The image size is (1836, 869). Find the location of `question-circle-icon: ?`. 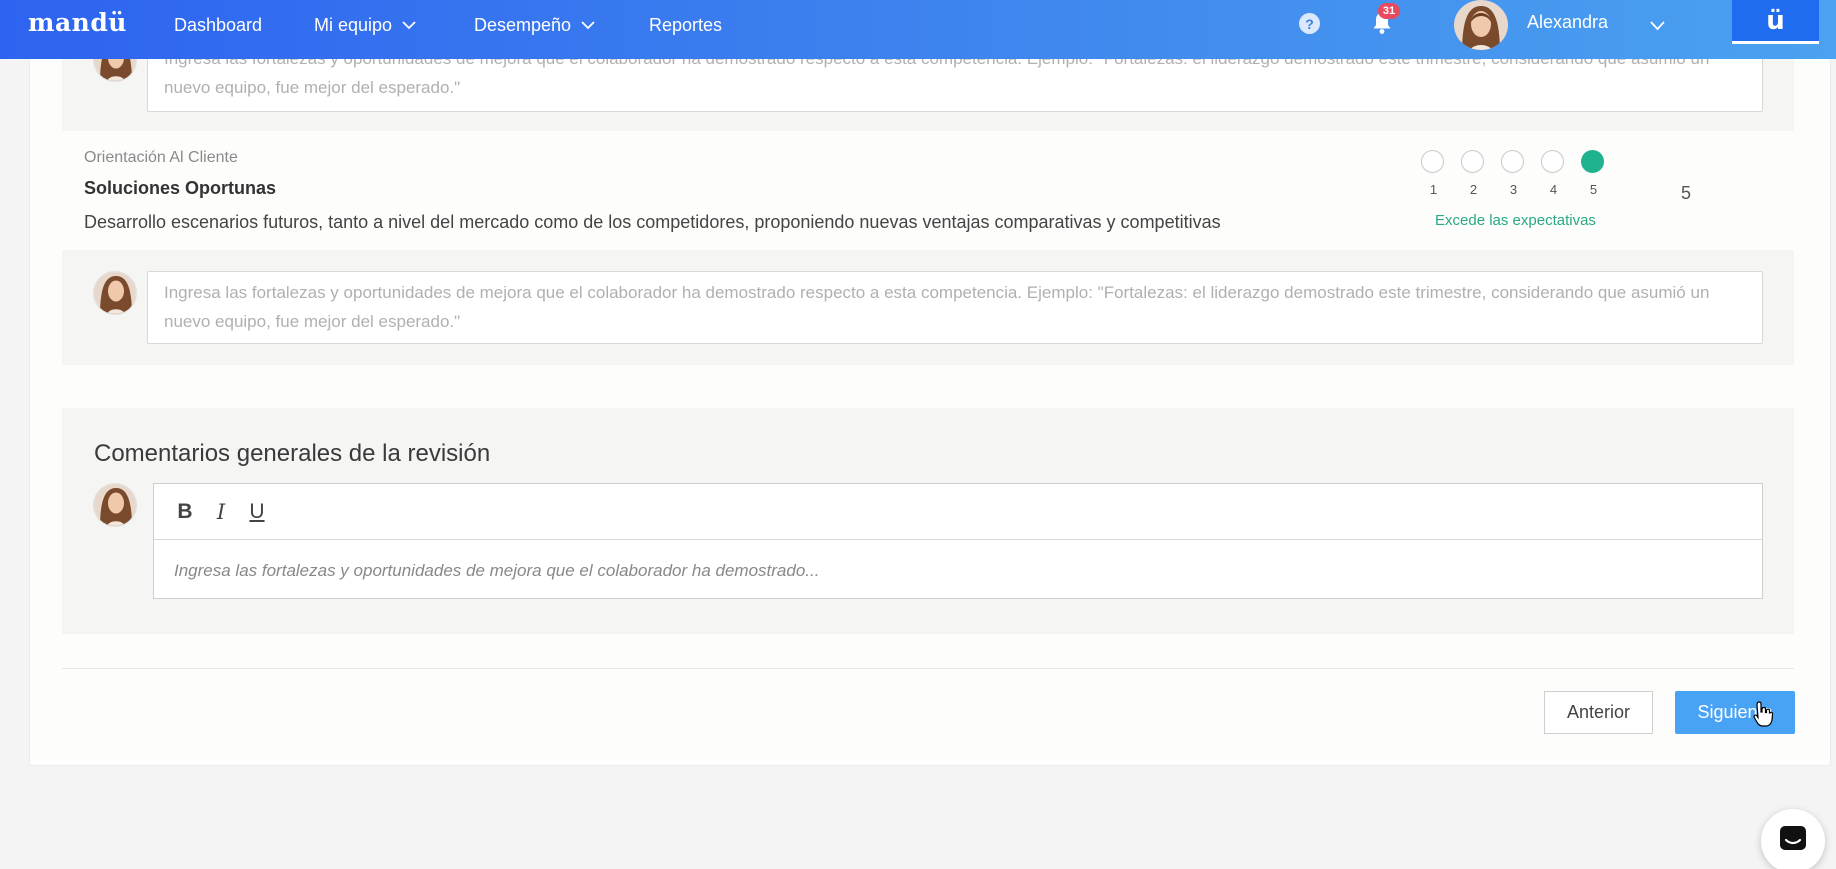

question-circle-icon: ? is located at coordinates (1309, 23).